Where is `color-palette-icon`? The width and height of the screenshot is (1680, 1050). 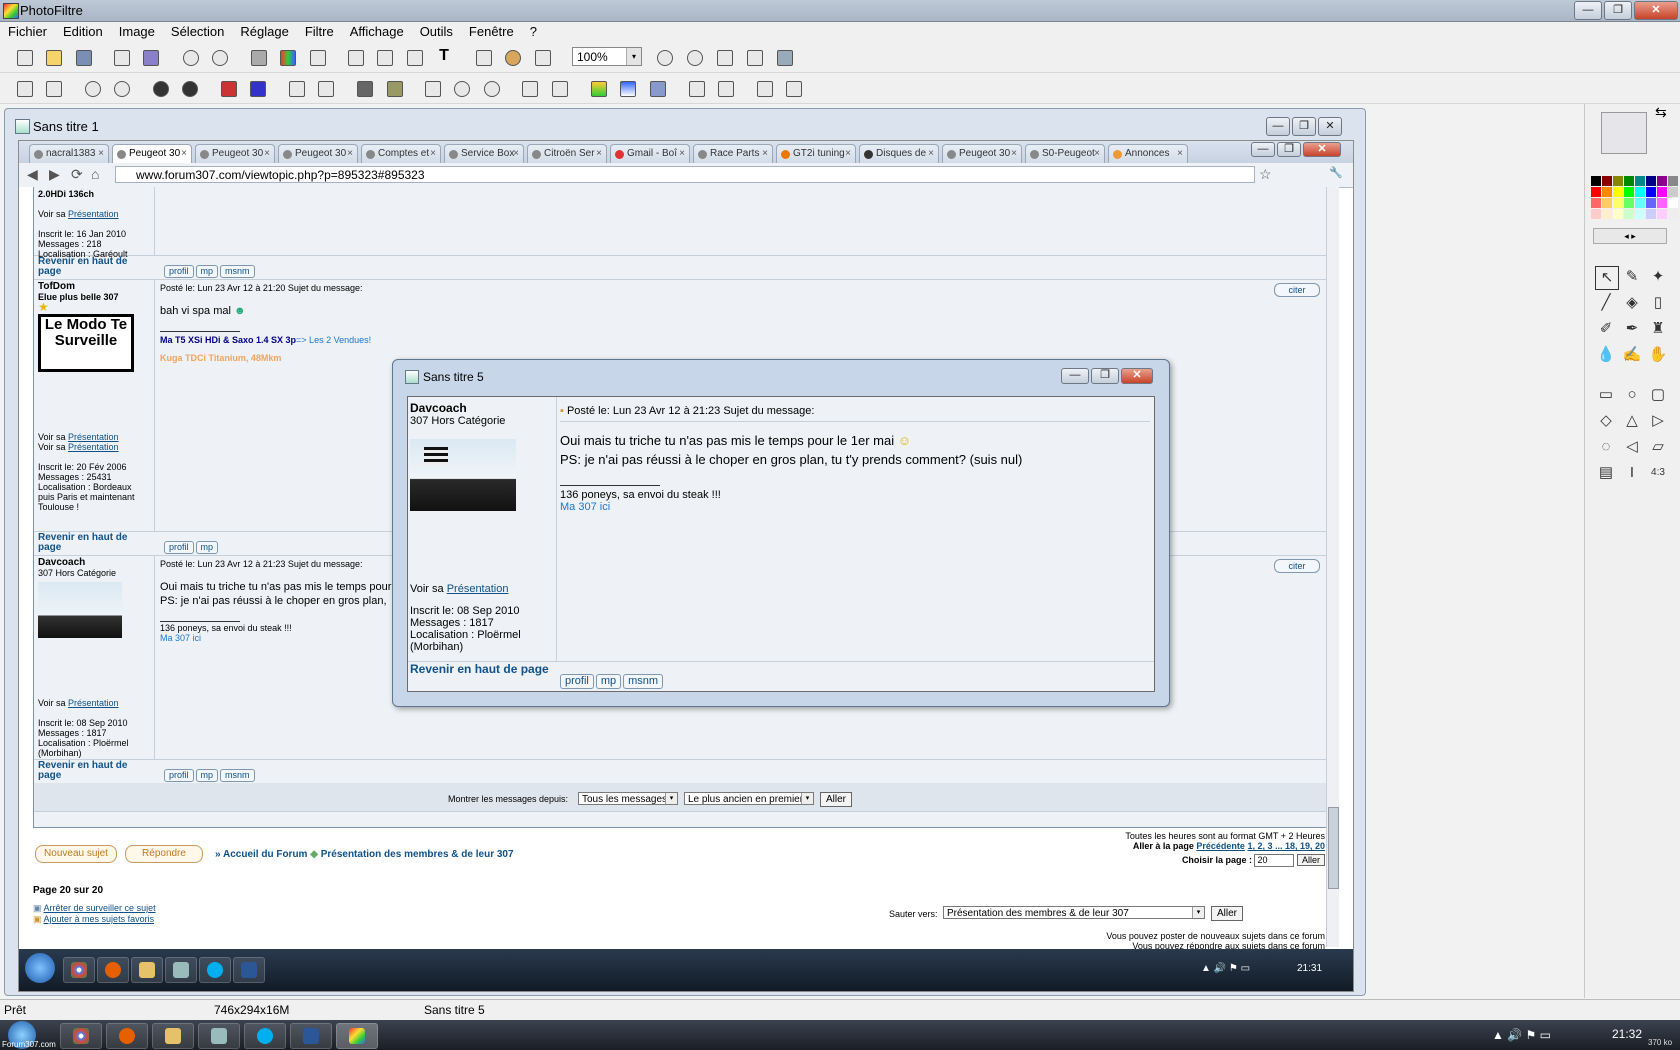
color-palette-icon is located at coordinates (287, 57).